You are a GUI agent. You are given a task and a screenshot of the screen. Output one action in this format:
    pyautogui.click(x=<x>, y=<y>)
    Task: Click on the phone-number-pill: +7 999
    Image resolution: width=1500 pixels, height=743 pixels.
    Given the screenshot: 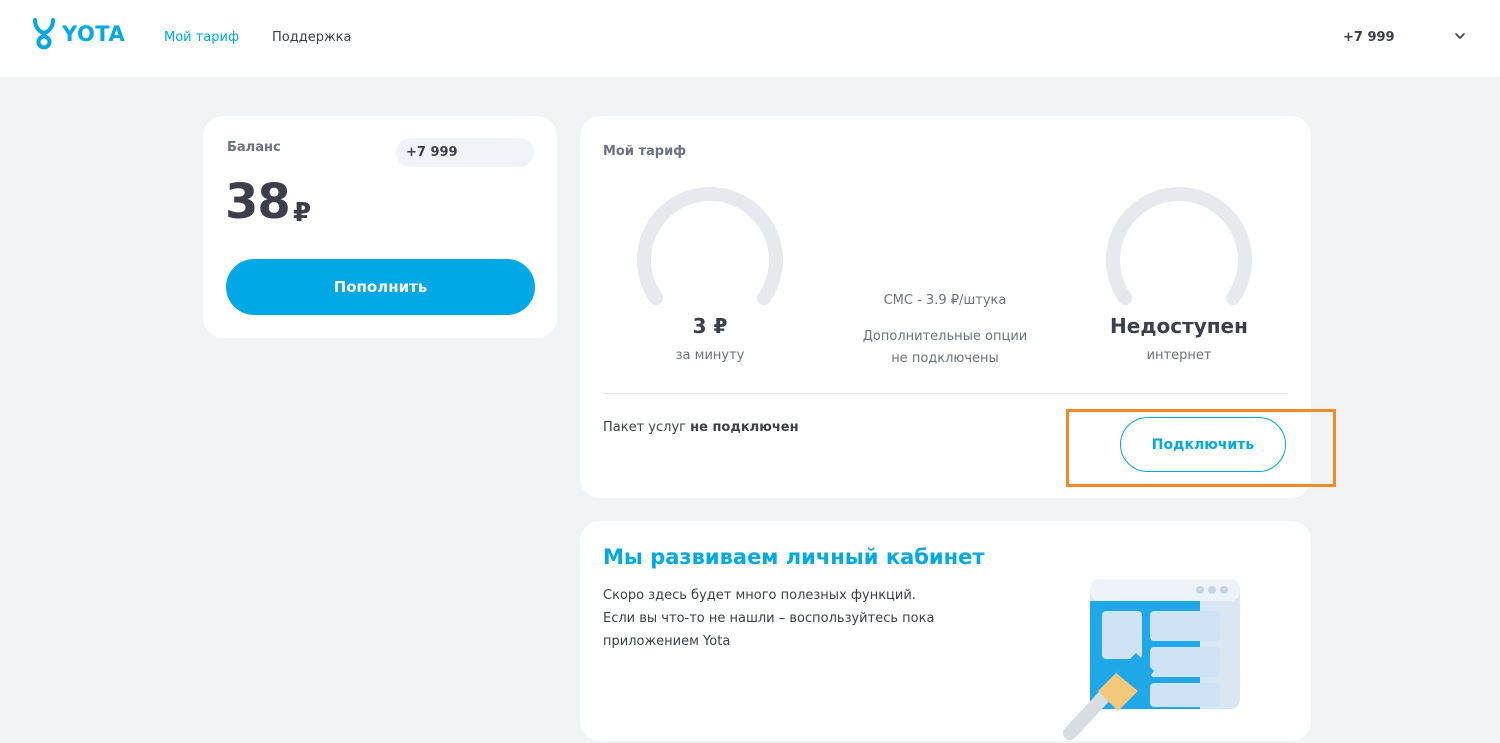 What is the action you would take?
    pyautogui.click(x=465, y=152)
    